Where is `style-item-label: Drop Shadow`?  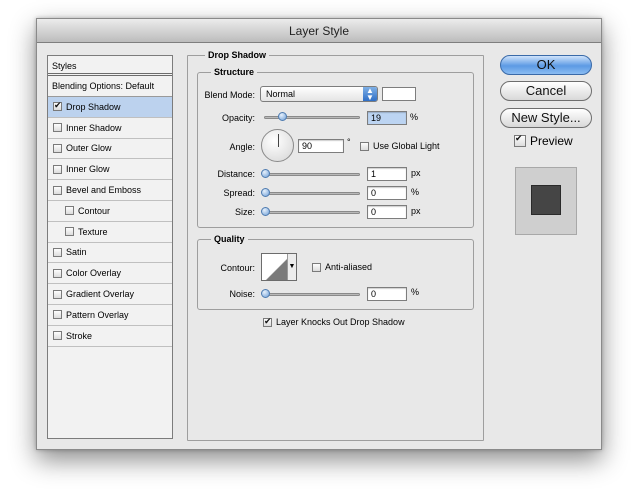 style-item-label: Drop Shadow is located at coordinates (93, 106).